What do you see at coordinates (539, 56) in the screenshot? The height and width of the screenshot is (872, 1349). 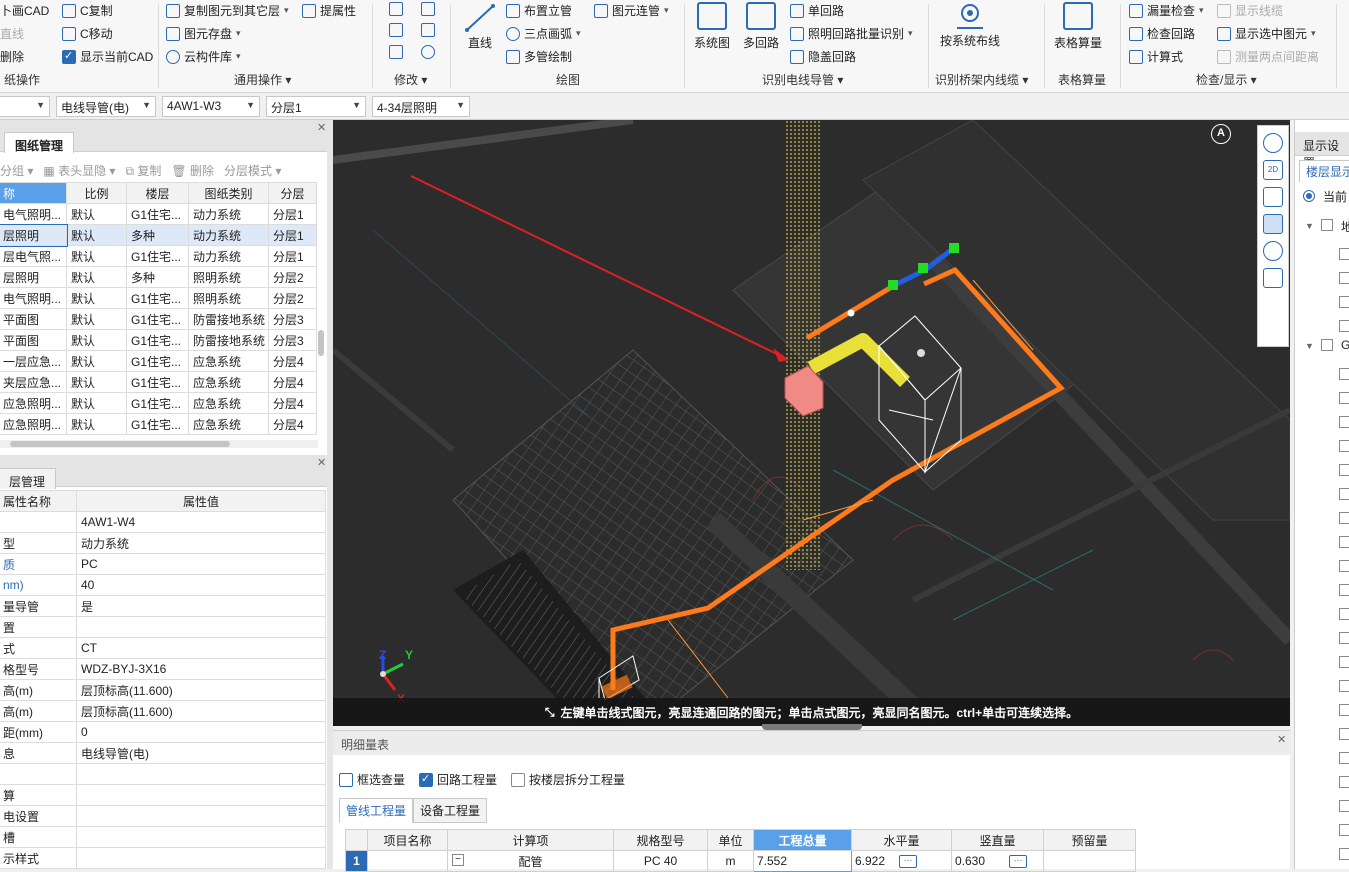 I see `multi-pipe-button: 多管绘制` at bounding box center [539, 56].